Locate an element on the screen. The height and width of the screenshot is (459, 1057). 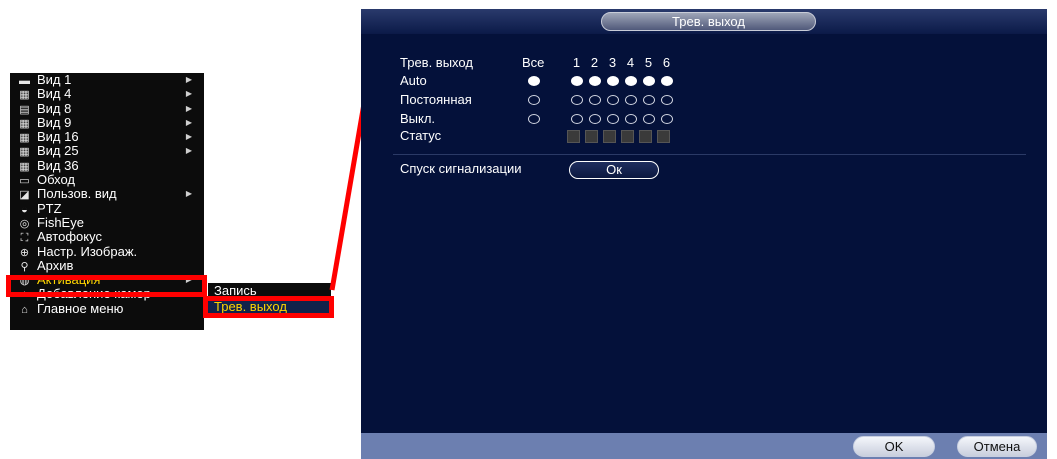
header-label: Трев. выход is located at coordinates (436, 62).